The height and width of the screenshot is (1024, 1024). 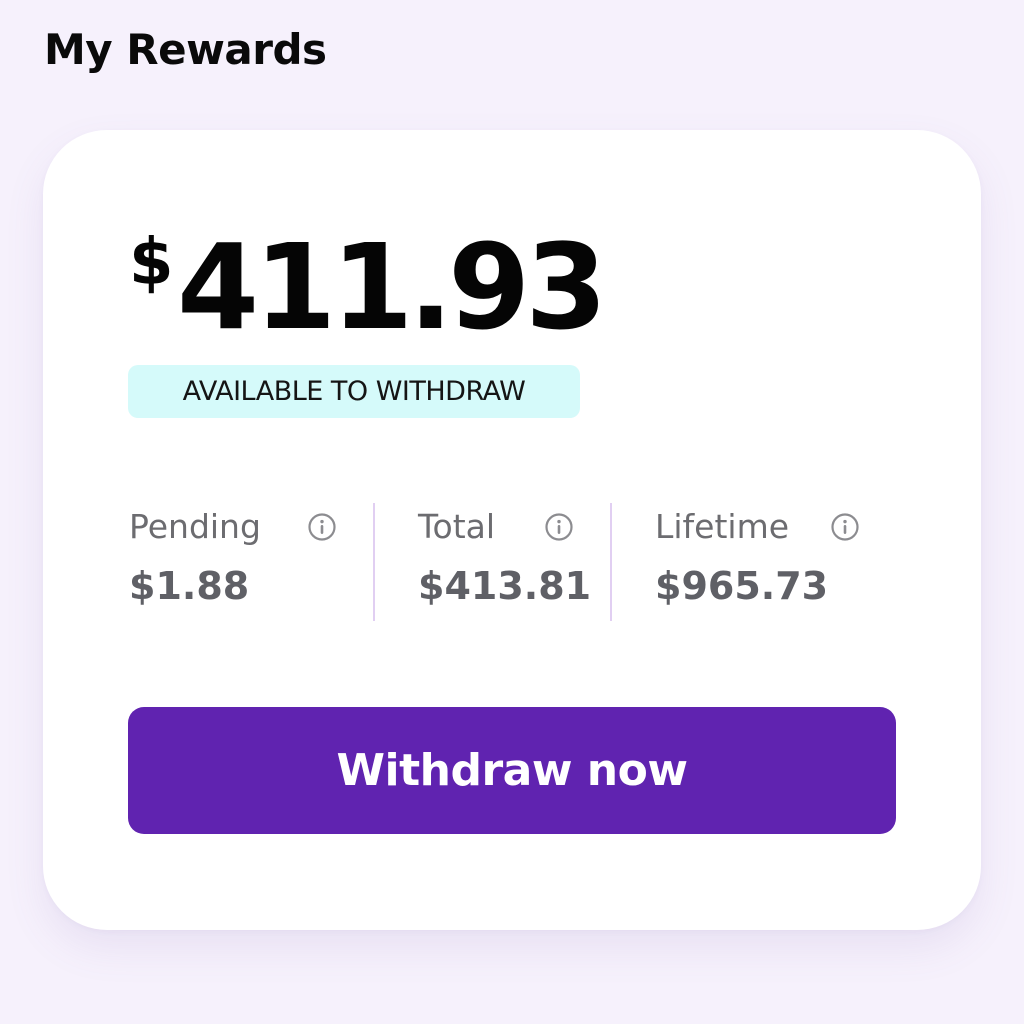 I want to click on stat-pending: Pending $1.88, so click(x=239, y=560).